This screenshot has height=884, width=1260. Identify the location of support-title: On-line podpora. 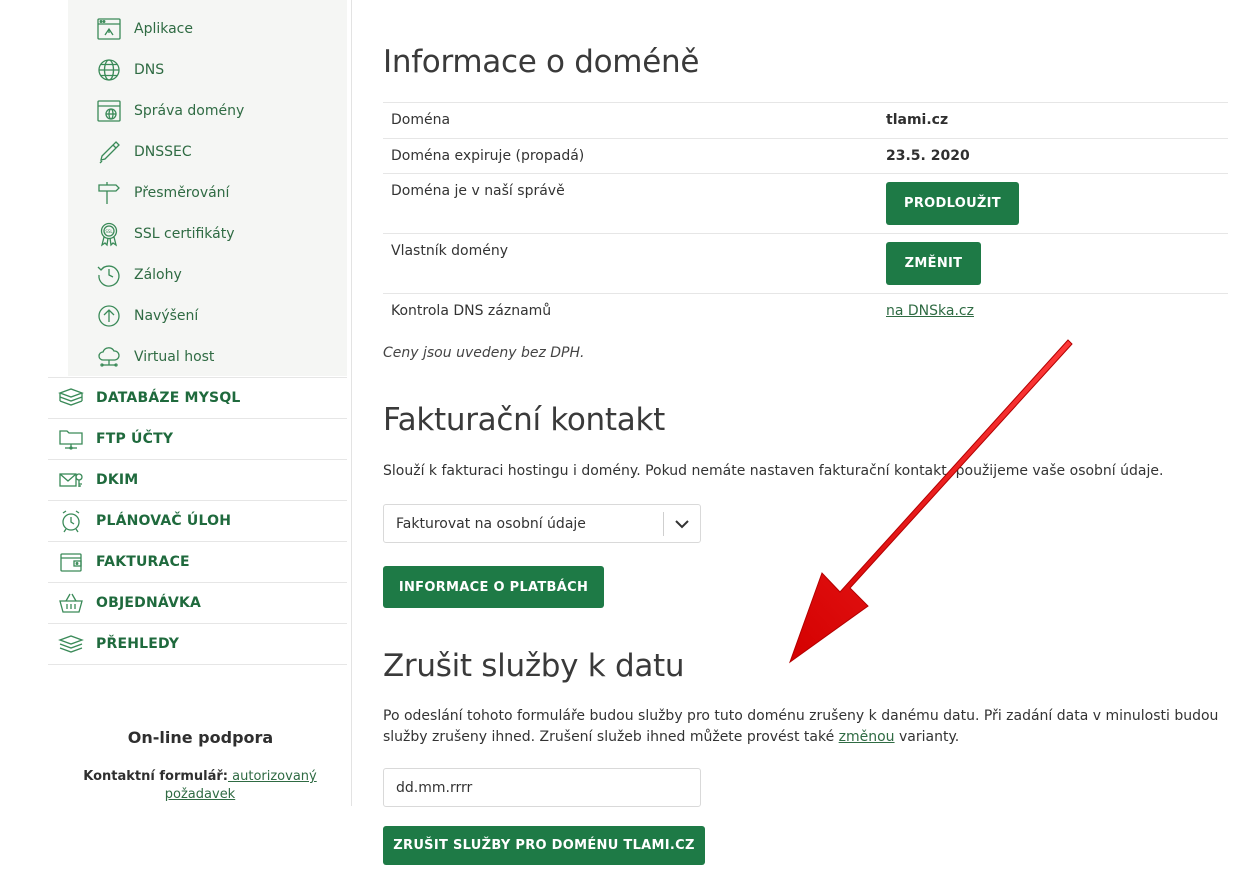
(200, 737).